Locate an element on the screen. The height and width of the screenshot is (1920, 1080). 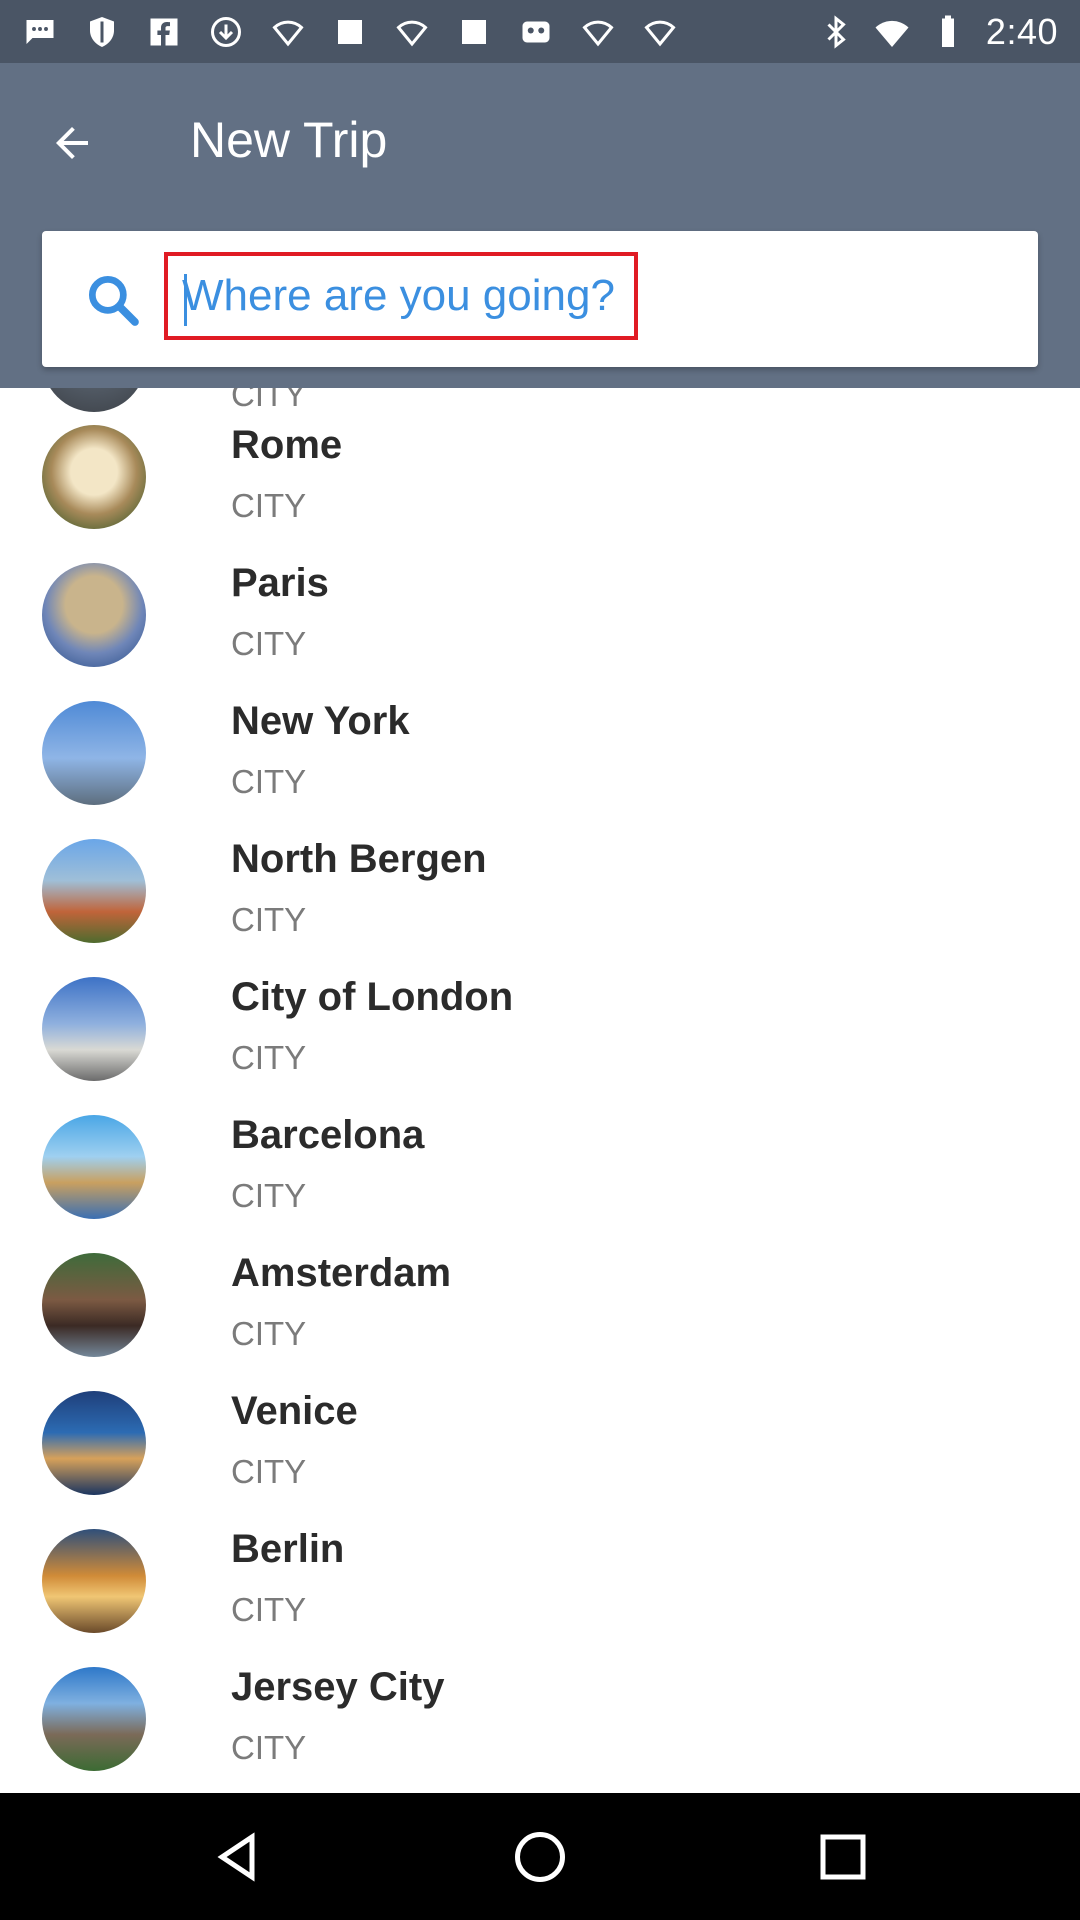
city-name: Venice is located at coordinates (294, 1411).